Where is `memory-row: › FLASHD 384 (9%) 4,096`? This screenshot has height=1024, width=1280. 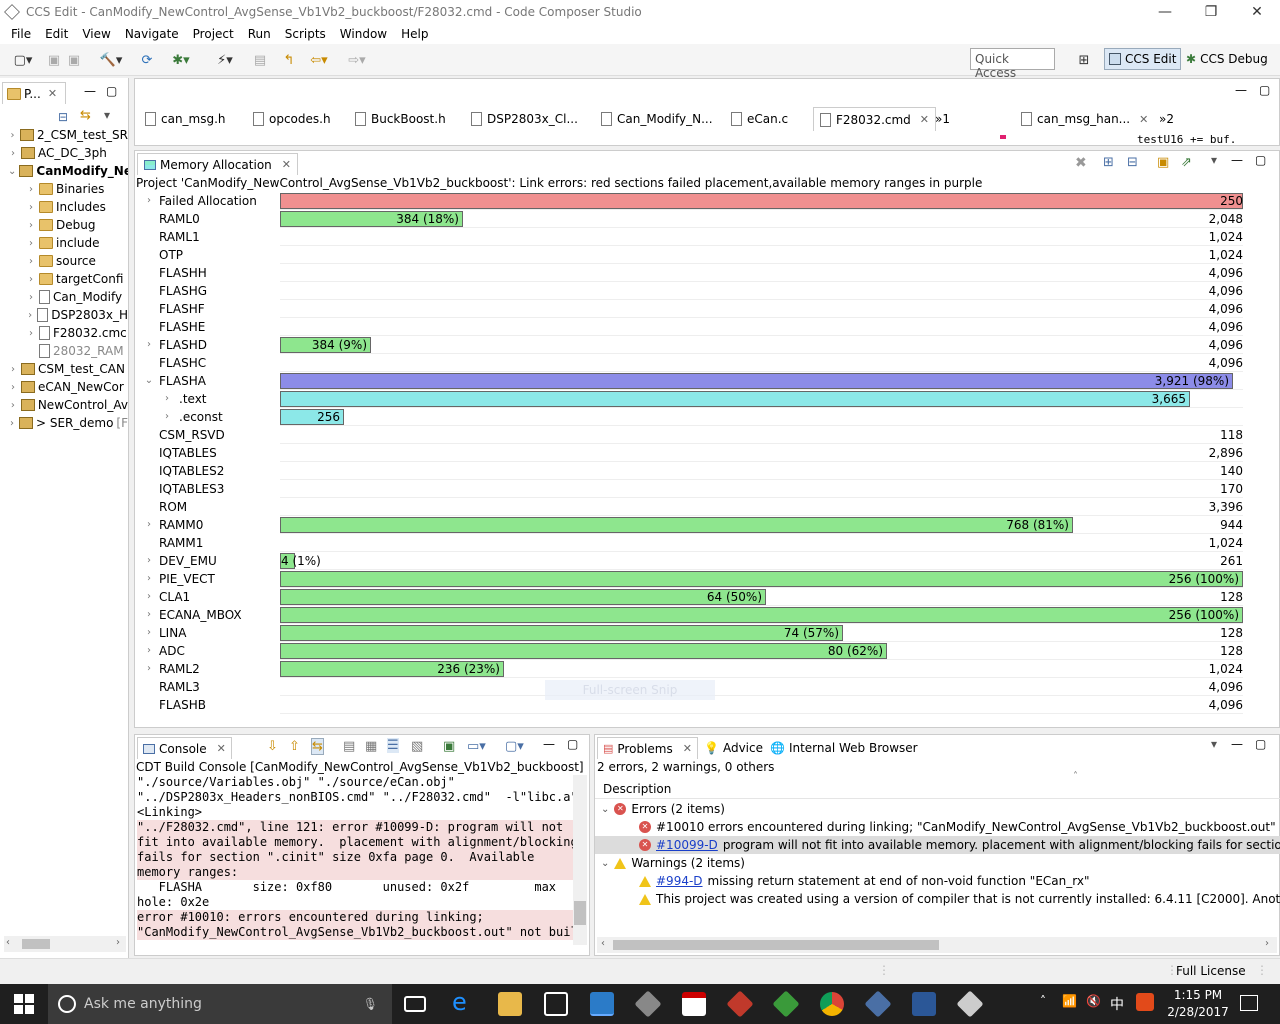
memory-row: › FLASHD 384 (9%) 4,096 is located at coordinates (707, 346).